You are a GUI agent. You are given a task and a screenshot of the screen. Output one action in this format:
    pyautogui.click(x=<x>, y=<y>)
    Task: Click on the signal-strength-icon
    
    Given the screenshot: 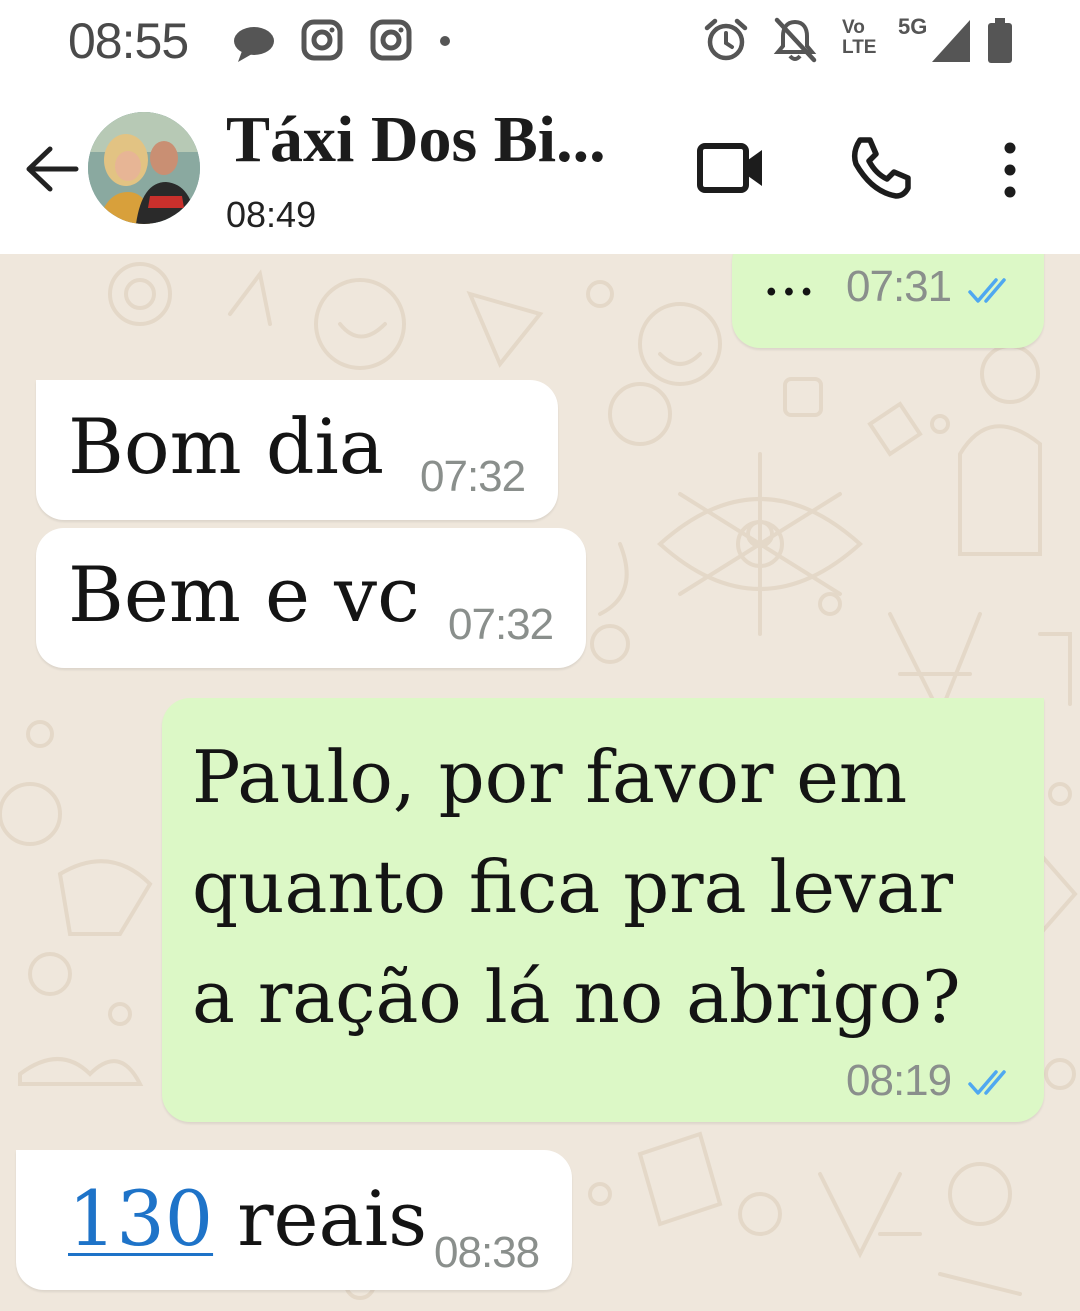 What is the action you would take?
    pyautogui.click(x=951, y=41)
    